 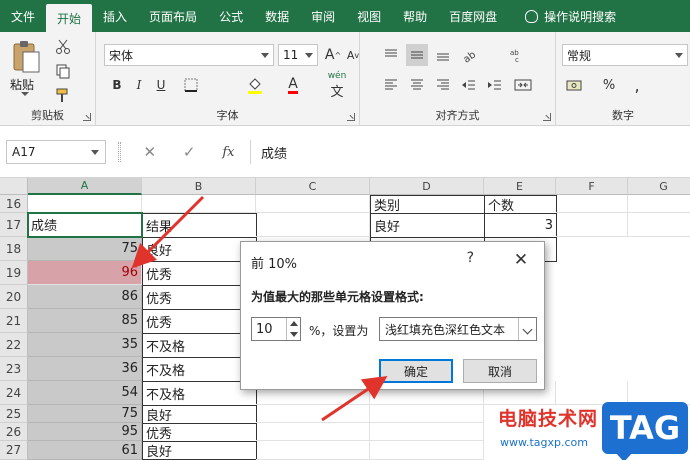 What do you see at coordinates (85, 432) in the screenshot?
I see `table-cell: 95` at bounding box center [85, 432].